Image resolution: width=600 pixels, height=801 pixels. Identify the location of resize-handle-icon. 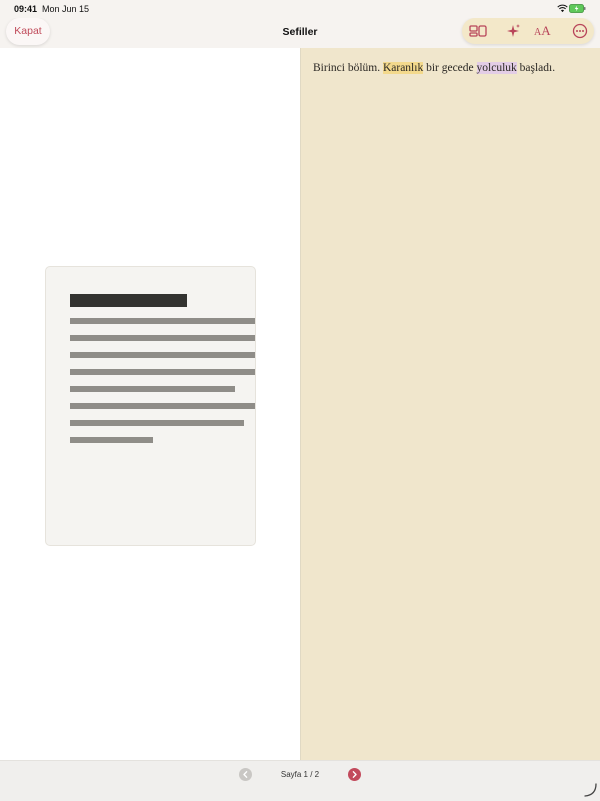
(590, 790).